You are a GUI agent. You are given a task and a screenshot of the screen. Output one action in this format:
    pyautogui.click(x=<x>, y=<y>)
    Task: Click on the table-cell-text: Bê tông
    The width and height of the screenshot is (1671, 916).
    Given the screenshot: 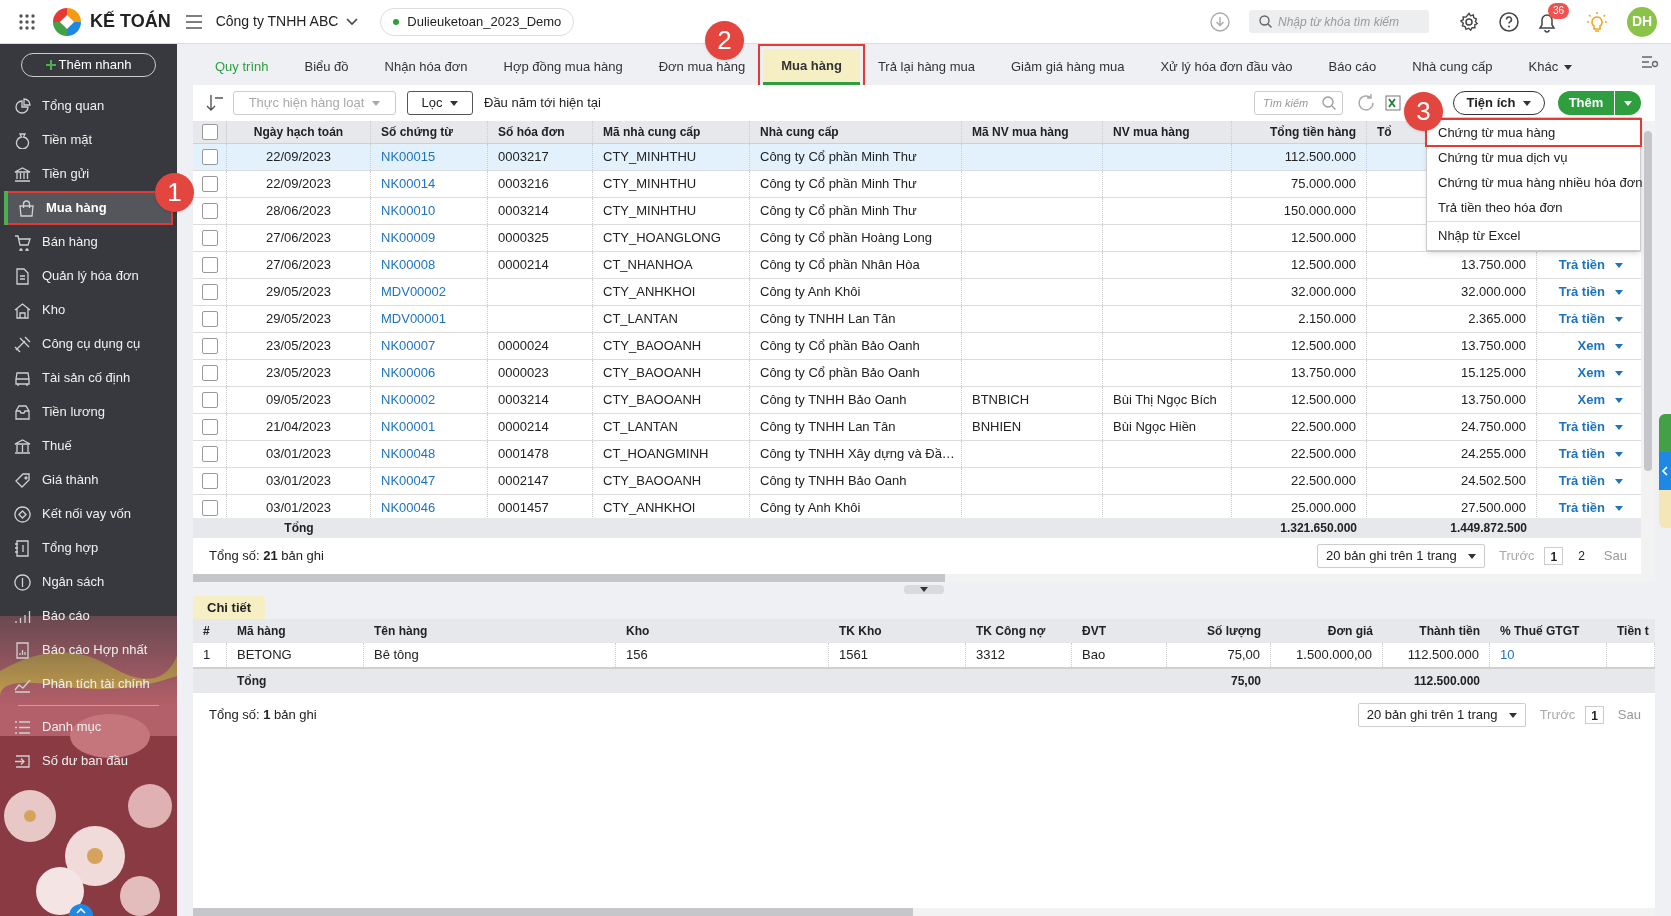 What is the action you would take?
    pyautogui.click(x=396, y=655)
    